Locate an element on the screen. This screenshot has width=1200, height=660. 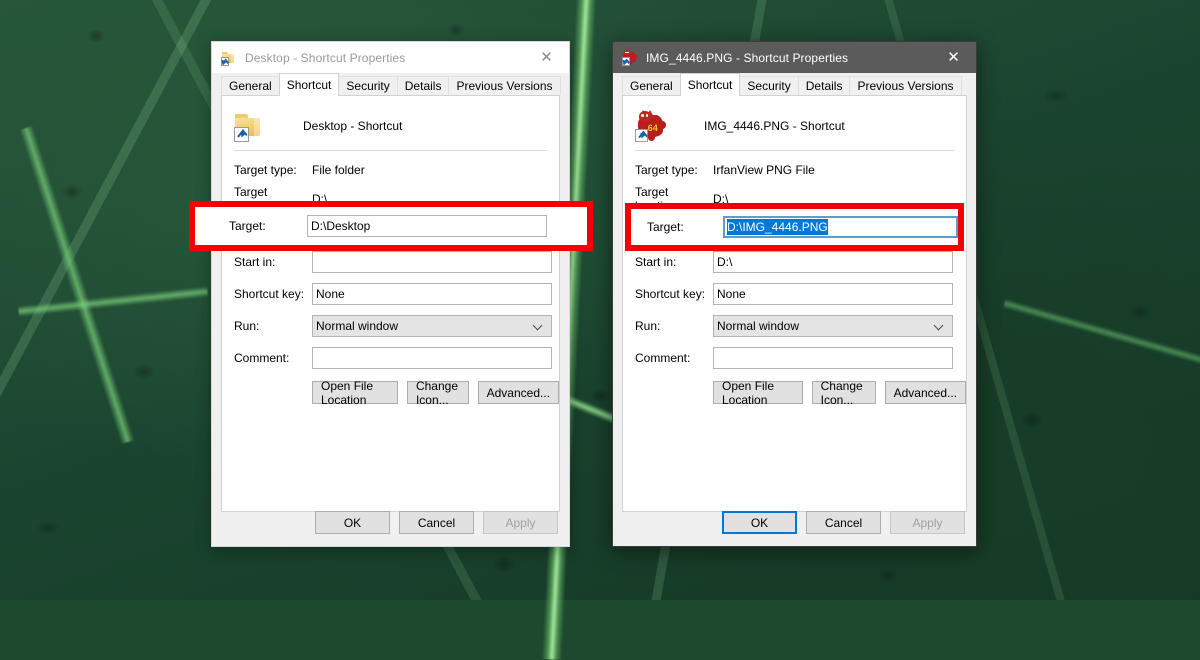
target-type-value: File folder is located at coordinates (338, 170).